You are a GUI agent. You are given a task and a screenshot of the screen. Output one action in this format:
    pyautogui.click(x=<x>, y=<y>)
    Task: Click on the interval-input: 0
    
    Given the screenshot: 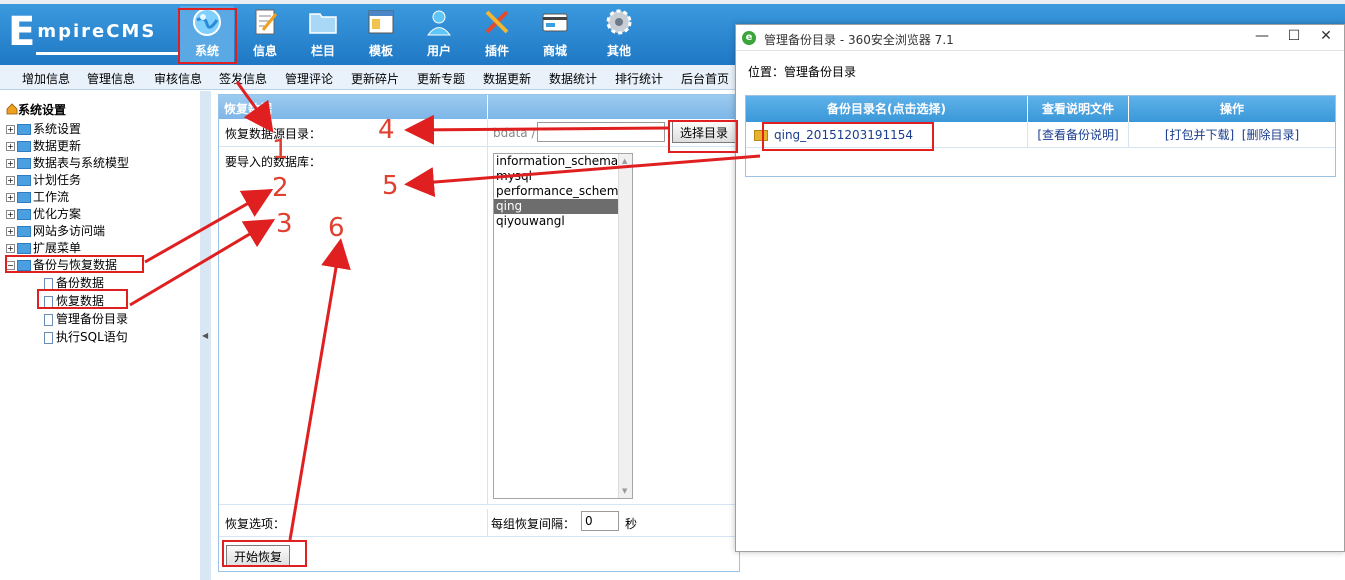 What is the action you would take?
    pyautogui.click(x=600, y=521)
    